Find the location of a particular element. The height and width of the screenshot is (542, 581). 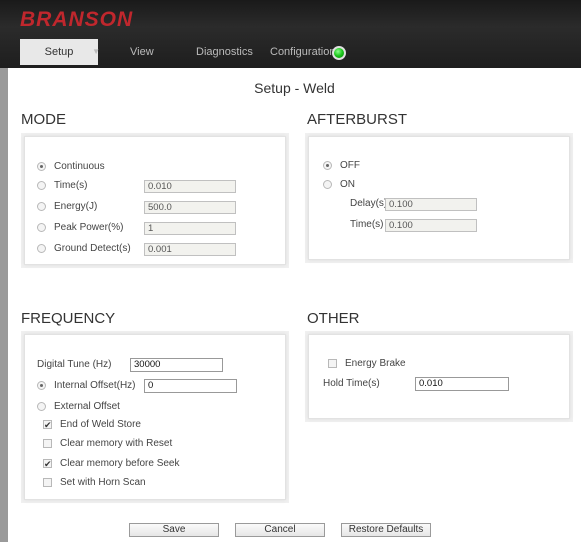

hold-time-label: Hold Time(s) is located at coordinates (351, 383).